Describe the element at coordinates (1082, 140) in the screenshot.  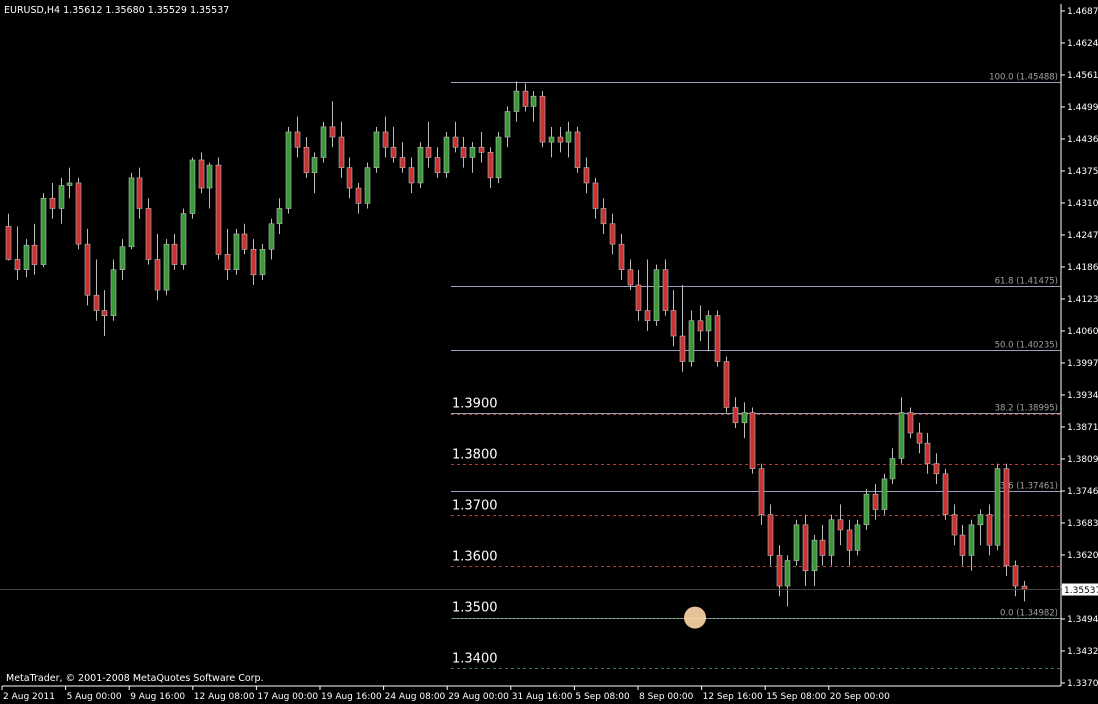
I see `y-tick-label: 1.44365` at that location.